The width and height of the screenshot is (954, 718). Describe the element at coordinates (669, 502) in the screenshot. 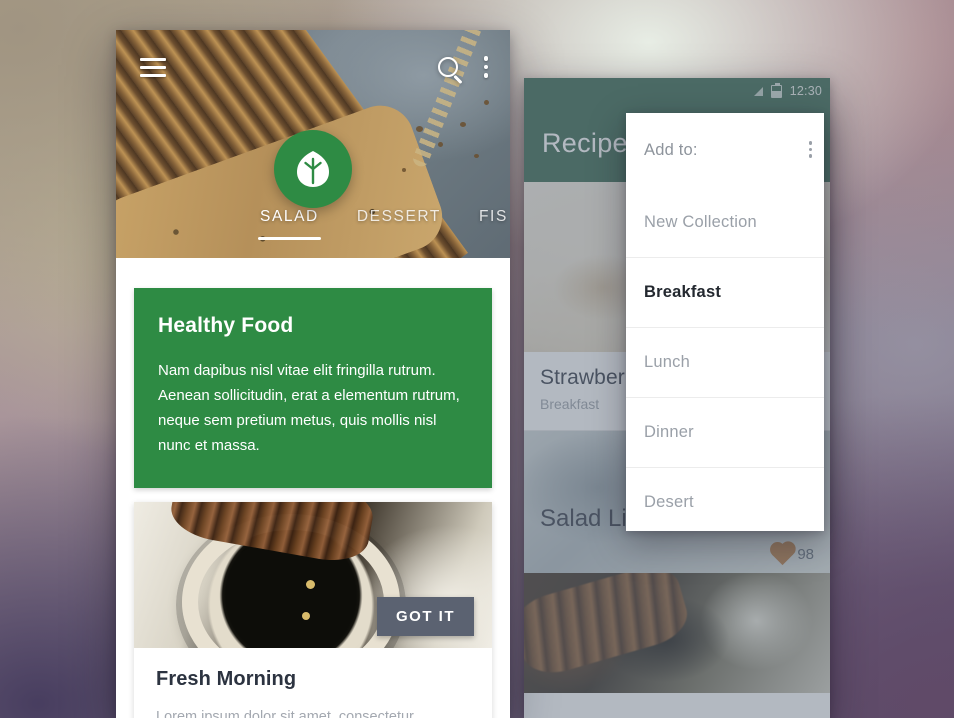

I see `dialog-item-label: Desert` at that location.